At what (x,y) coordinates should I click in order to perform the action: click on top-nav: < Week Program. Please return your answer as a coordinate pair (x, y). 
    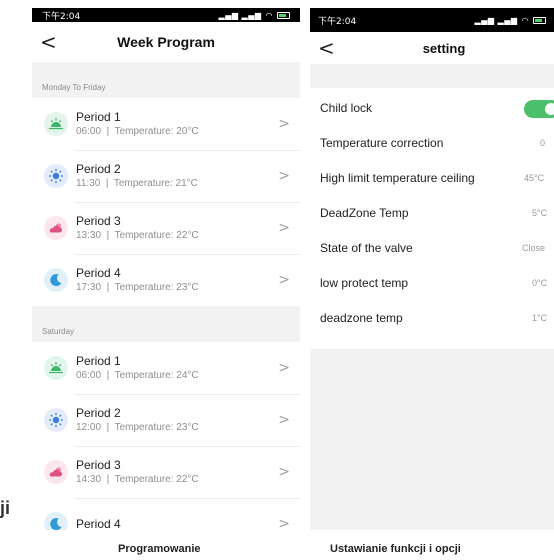
    Looking at the image, I should click on (166, 42).